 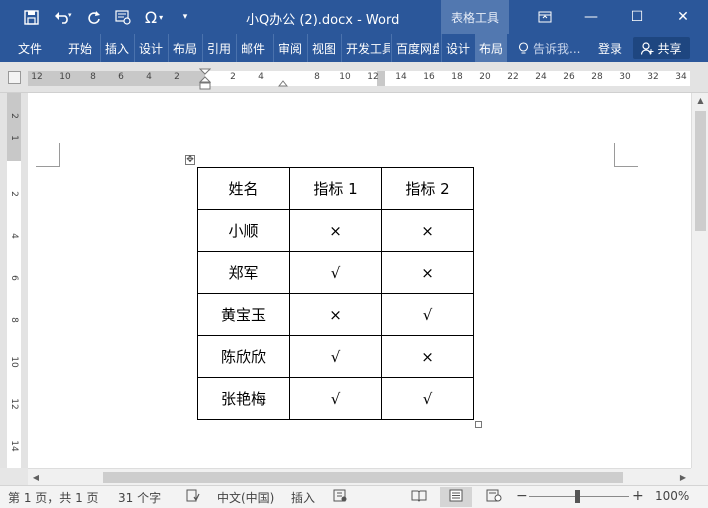 What do you see at coordinates (94, 17) in the screenshot?
I see `redo-icon` at bounding box center [94, 17].